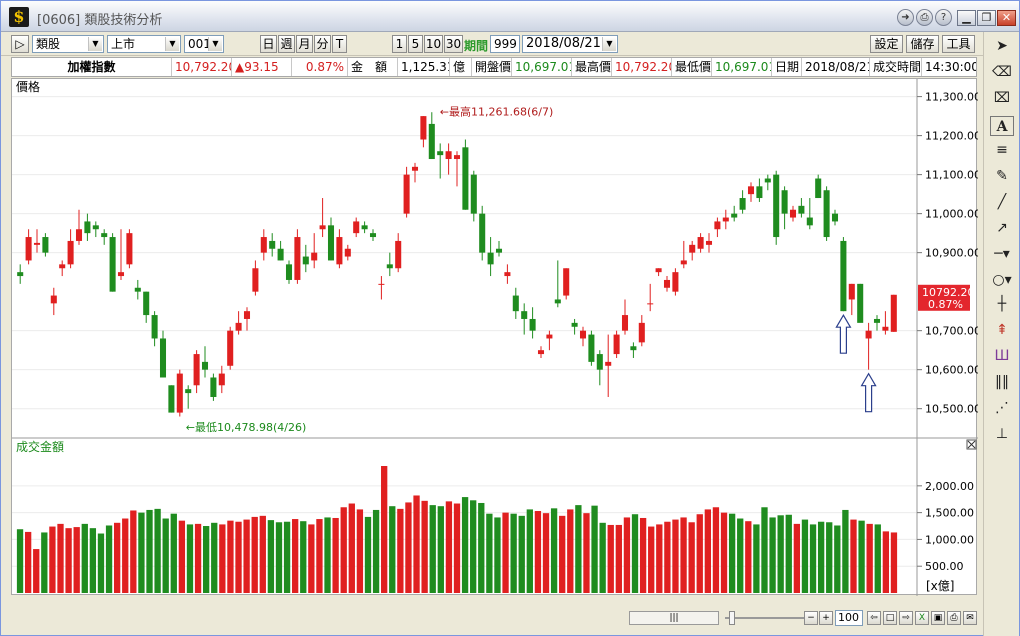 This screenshot has width=1020, height=636. I want to click on horizontal-line-icon: ─▾, so click(1002, 254).